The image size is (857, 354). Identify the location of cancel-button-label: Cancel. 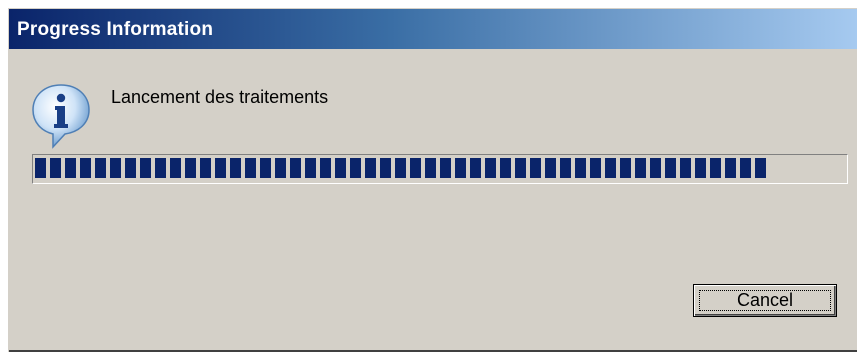
(765, 300).